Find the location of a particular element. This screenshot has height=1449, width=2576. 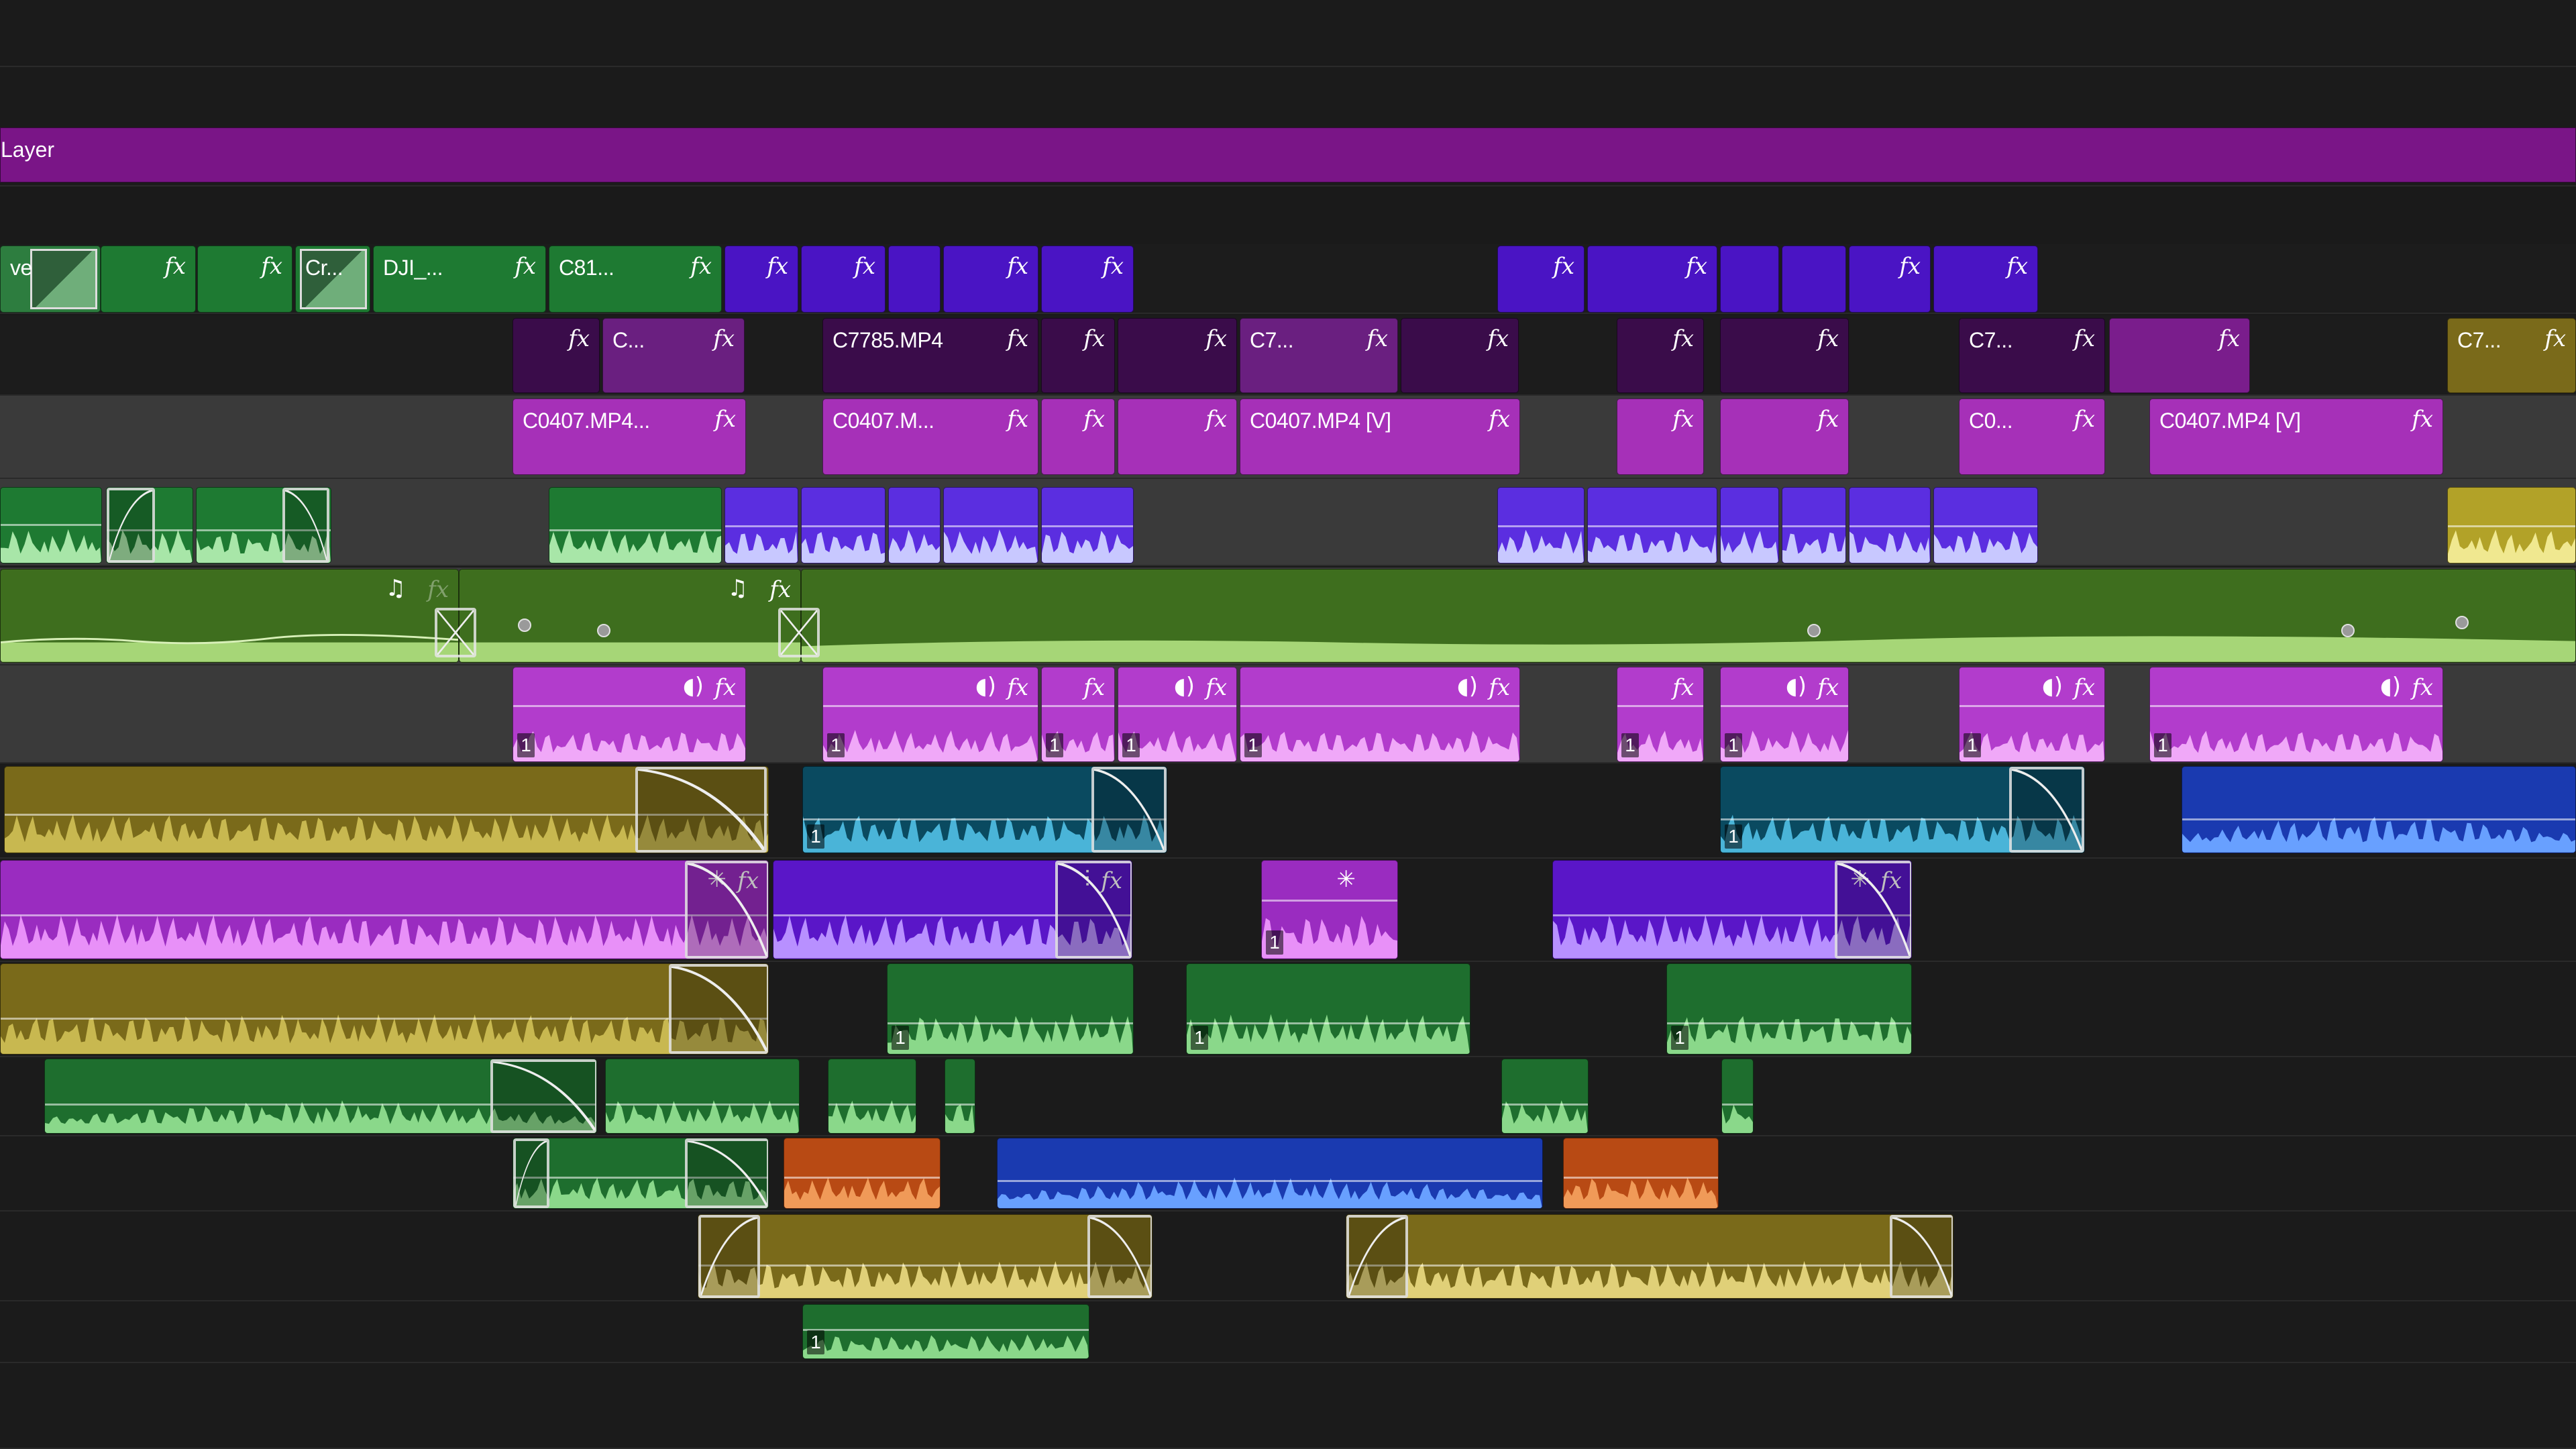

video-clip: ve is located at coordinates (50, 279).